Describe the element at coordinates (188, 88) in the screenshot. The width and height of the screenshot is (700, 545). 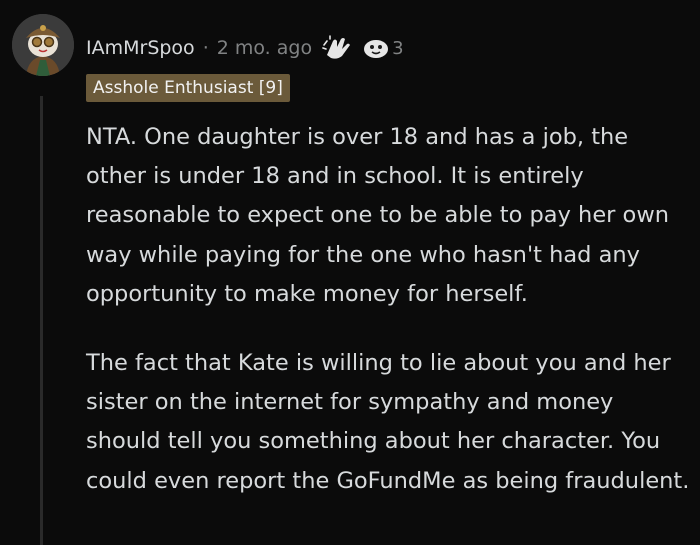
I see `user-flair: Asshole Enthusiast [9]` at that location.